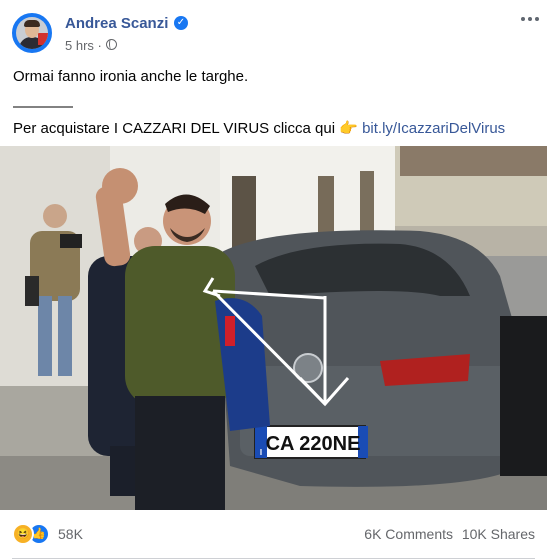 Image resolution: width=547 pixels, height=560 pixels. I want to click on verified-badge-icon: ✓, so click(181, 23).